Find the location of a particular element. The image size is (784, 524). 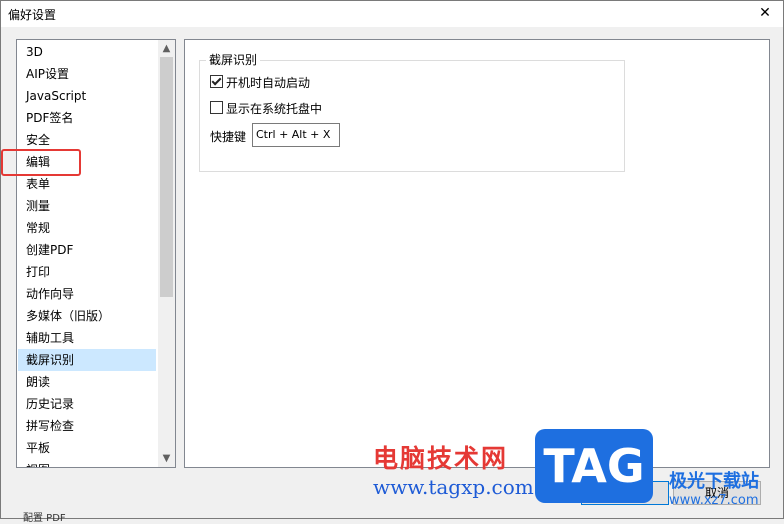

category-item: 朗读 is located at coordinates (87, 382).